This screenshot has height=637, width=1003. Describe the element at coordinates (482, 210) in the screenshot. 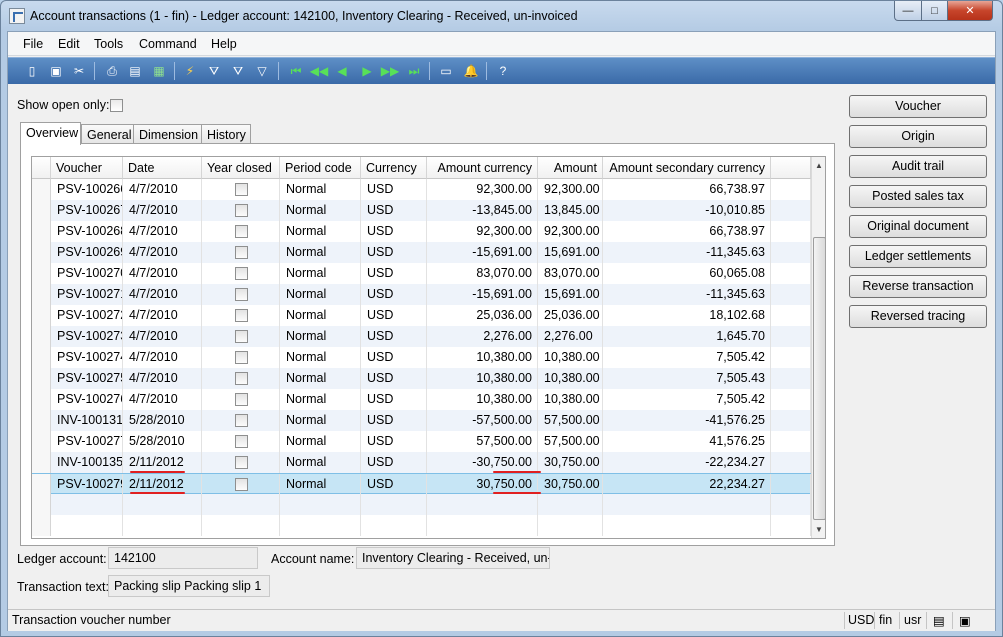

I see `amount-currency-cell: -13,845.00` at that location.